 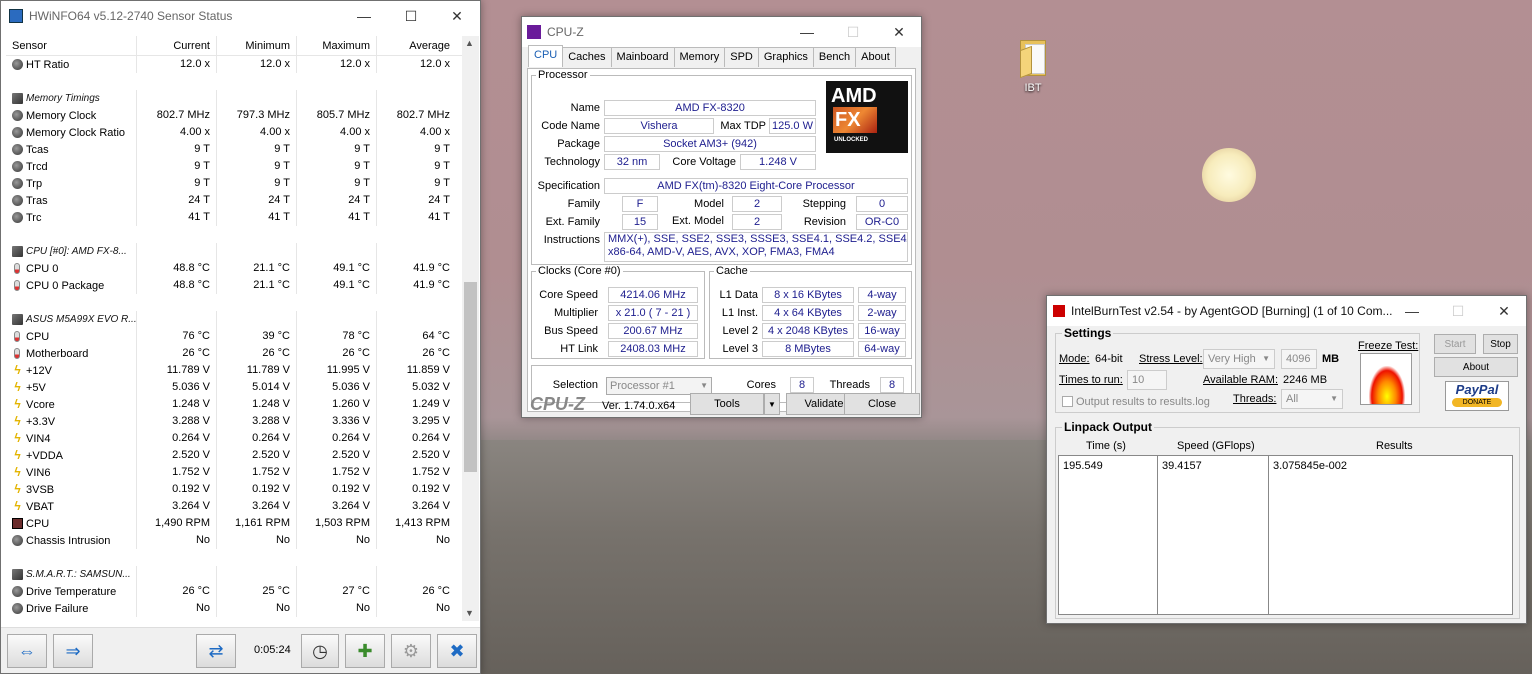 What do you see at coordinates (411, 16) in the screenshot?
I see `maximize-button: ☐` at bounding box center [411, 16].